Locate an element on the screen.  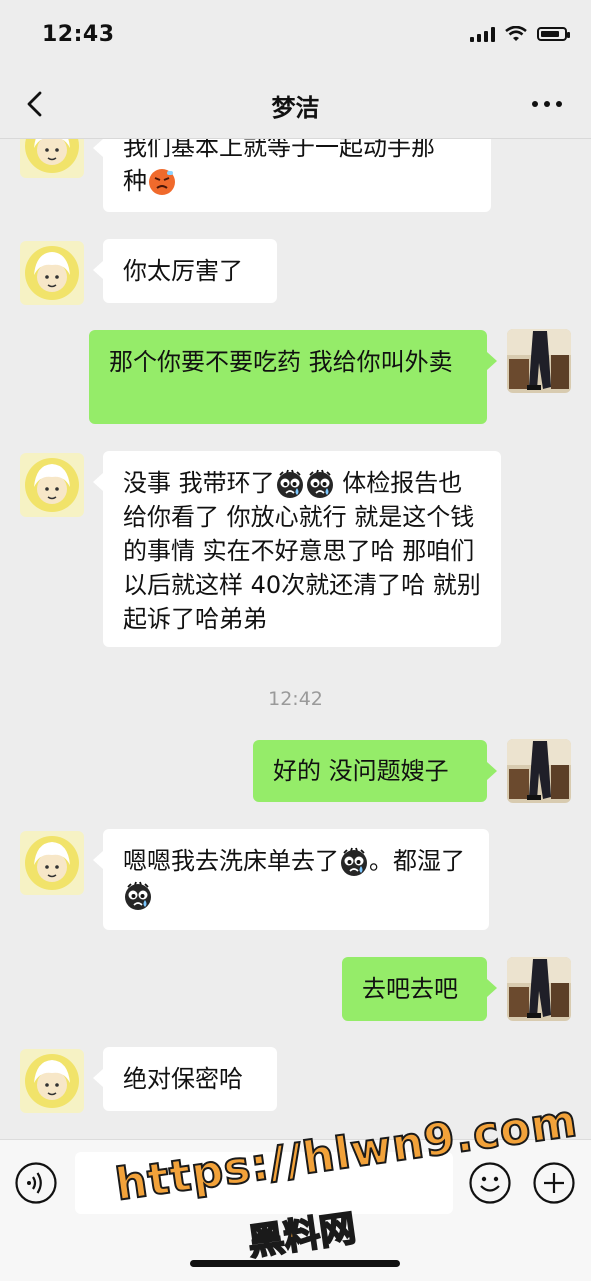
voice-icon is located at coordinates (36, 1183).